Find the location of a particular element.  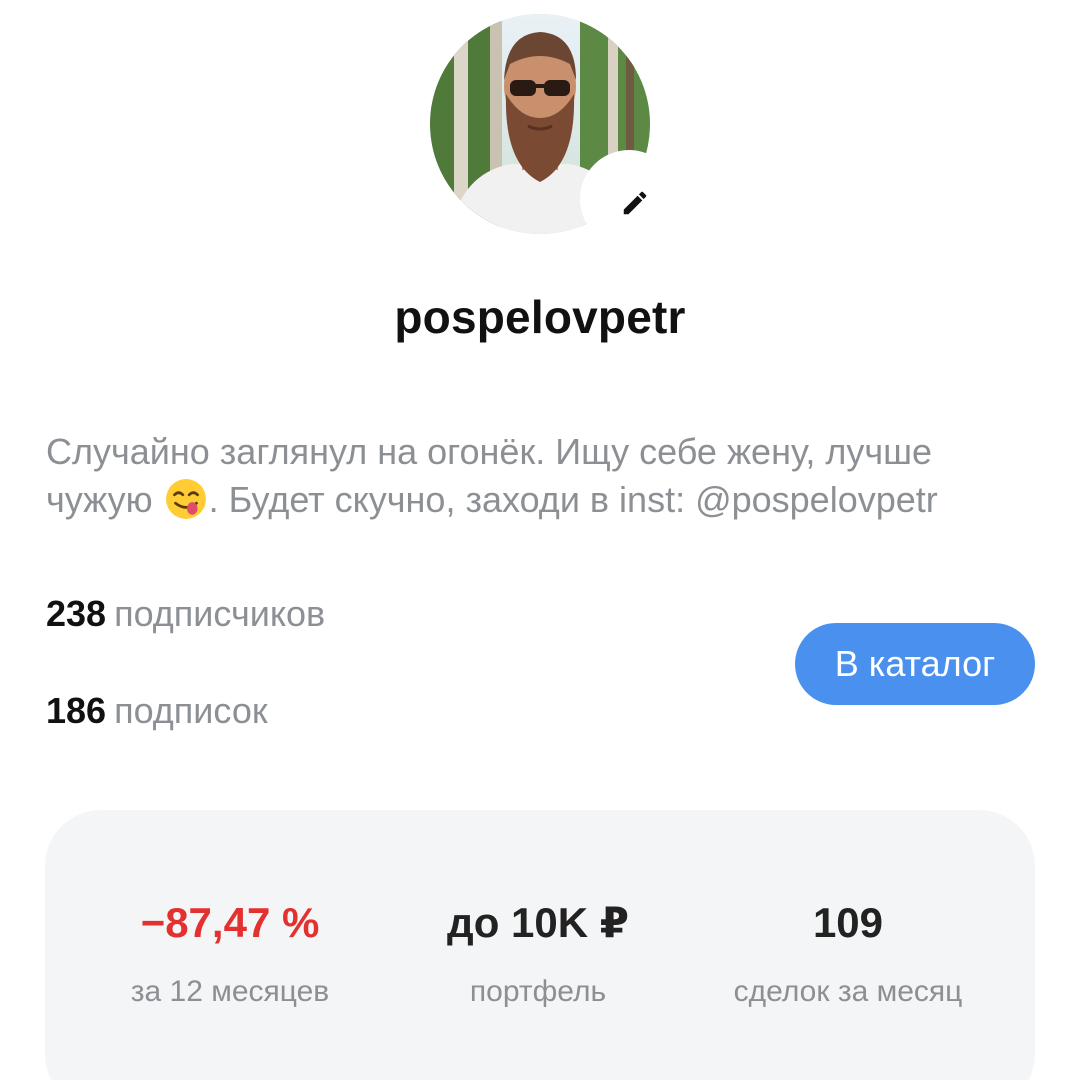

following-counter: 186 подписок is located at coordinates (157, 711).